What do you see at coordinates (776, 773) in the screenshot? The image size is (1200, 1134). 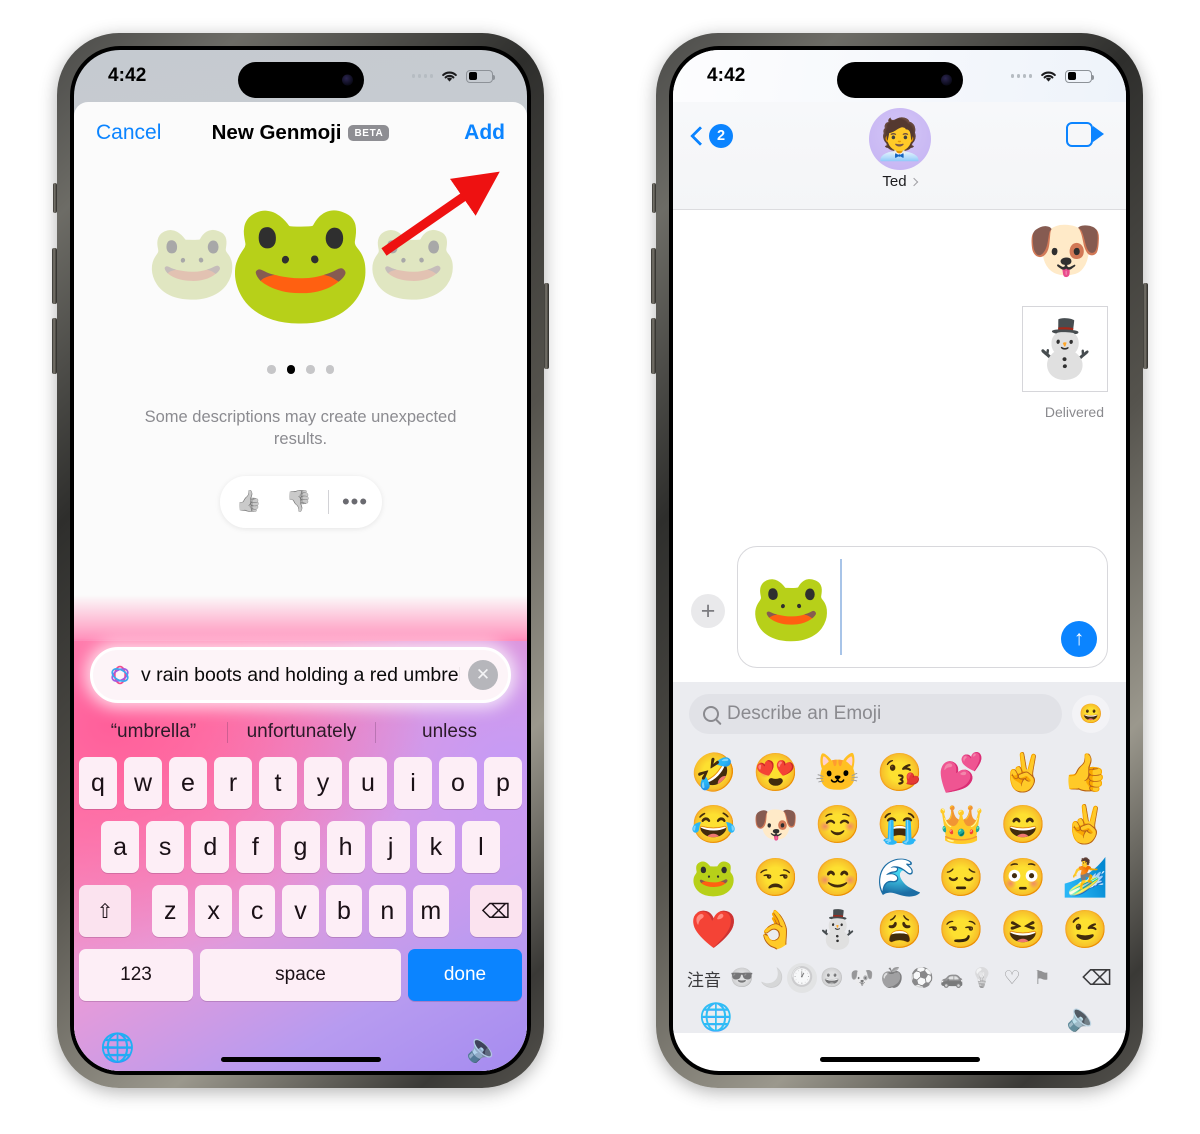 I see `emoji-item: 😍` at bounding box center [776, 773].